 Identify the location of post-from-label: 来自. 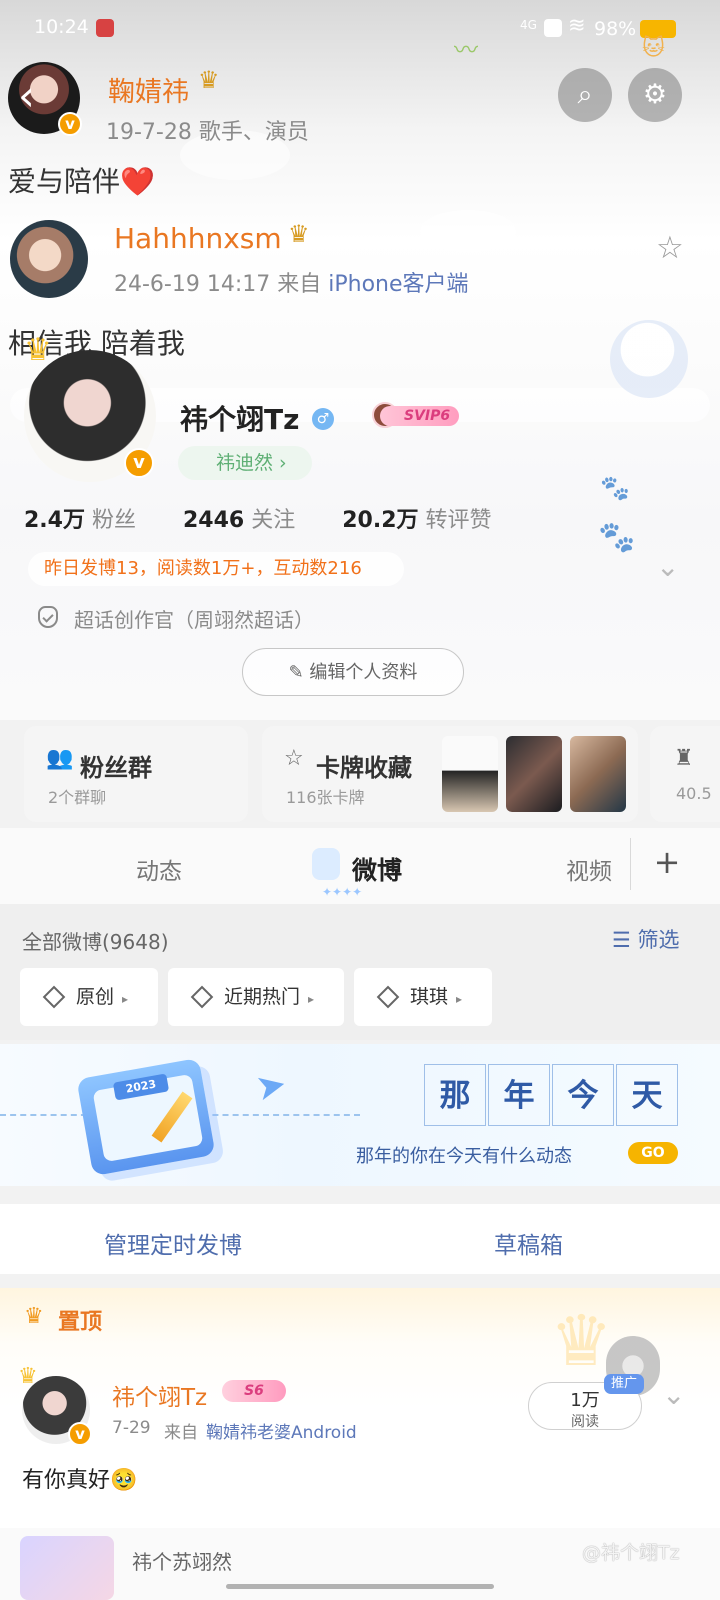
(181, 1433).